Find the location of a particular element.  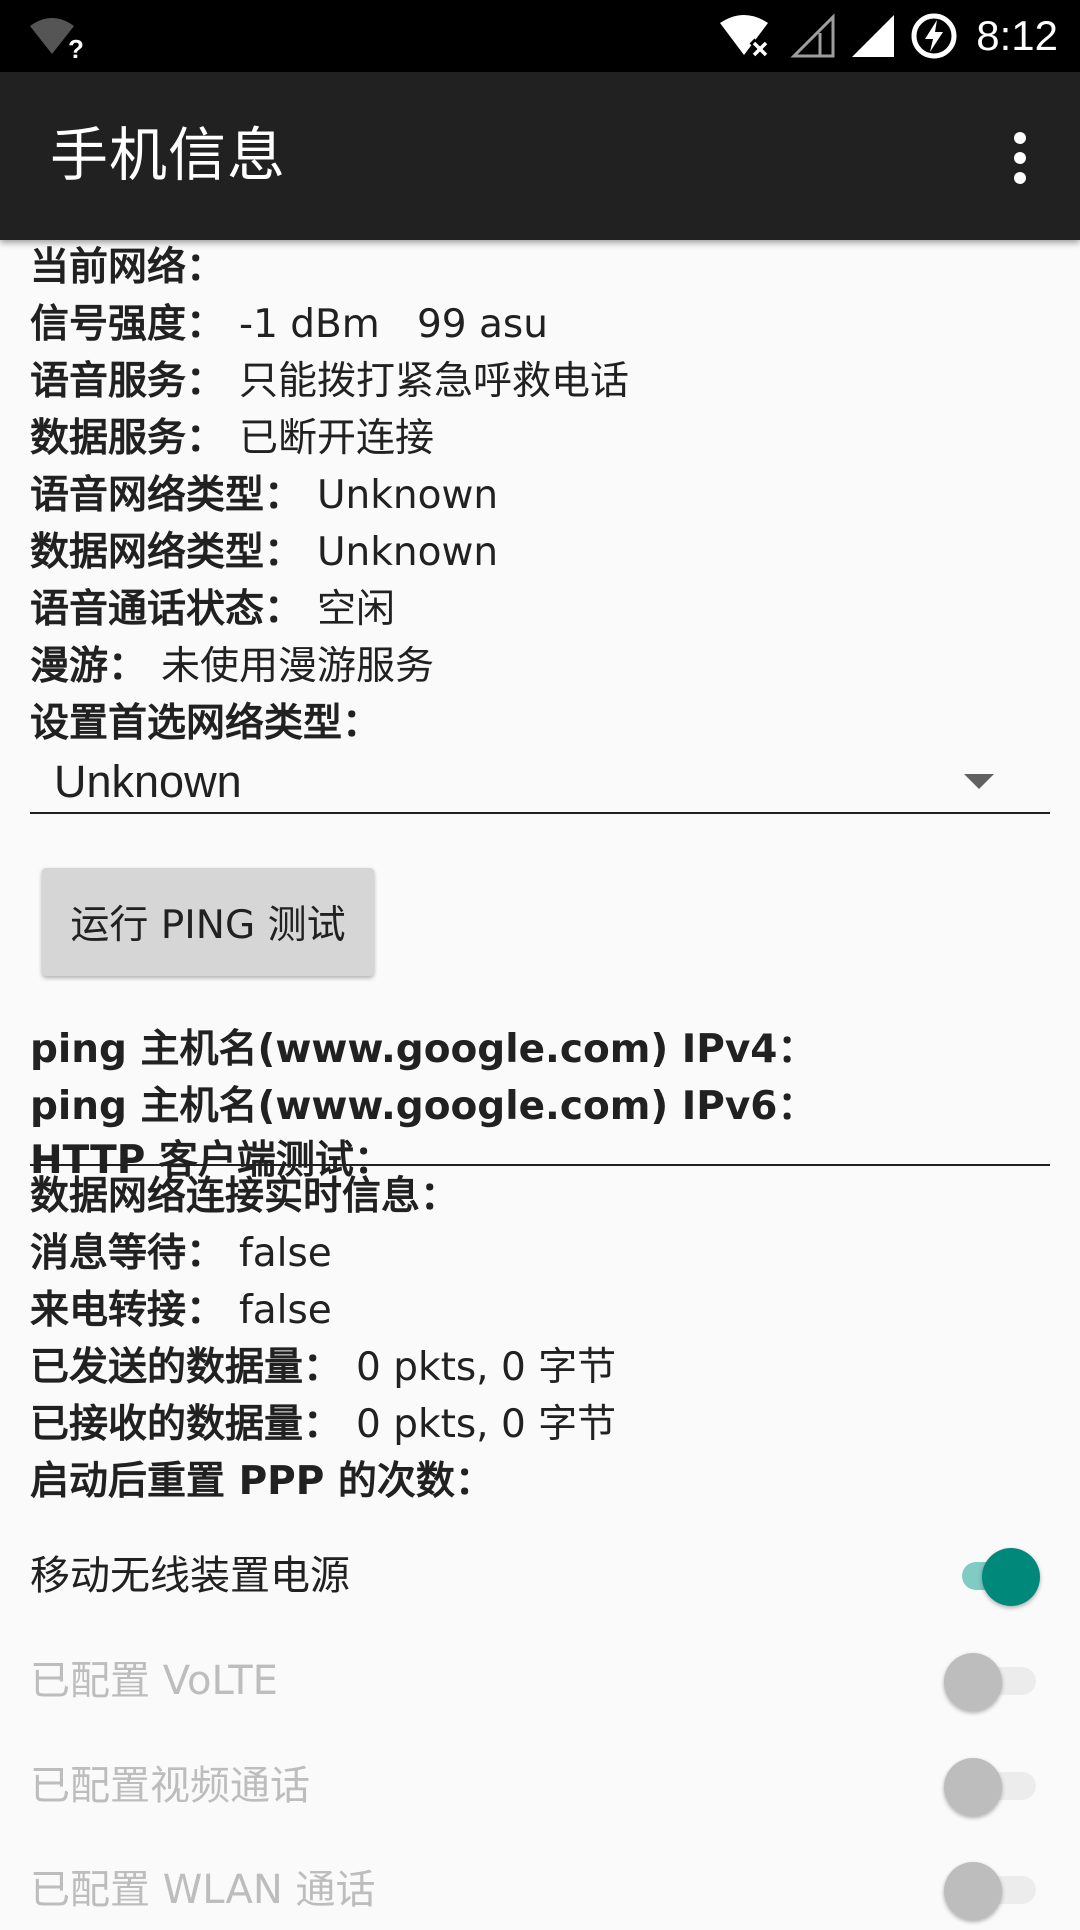

preferred-network-label: 设置首选网络类型： is located at coordinates (206, 723).